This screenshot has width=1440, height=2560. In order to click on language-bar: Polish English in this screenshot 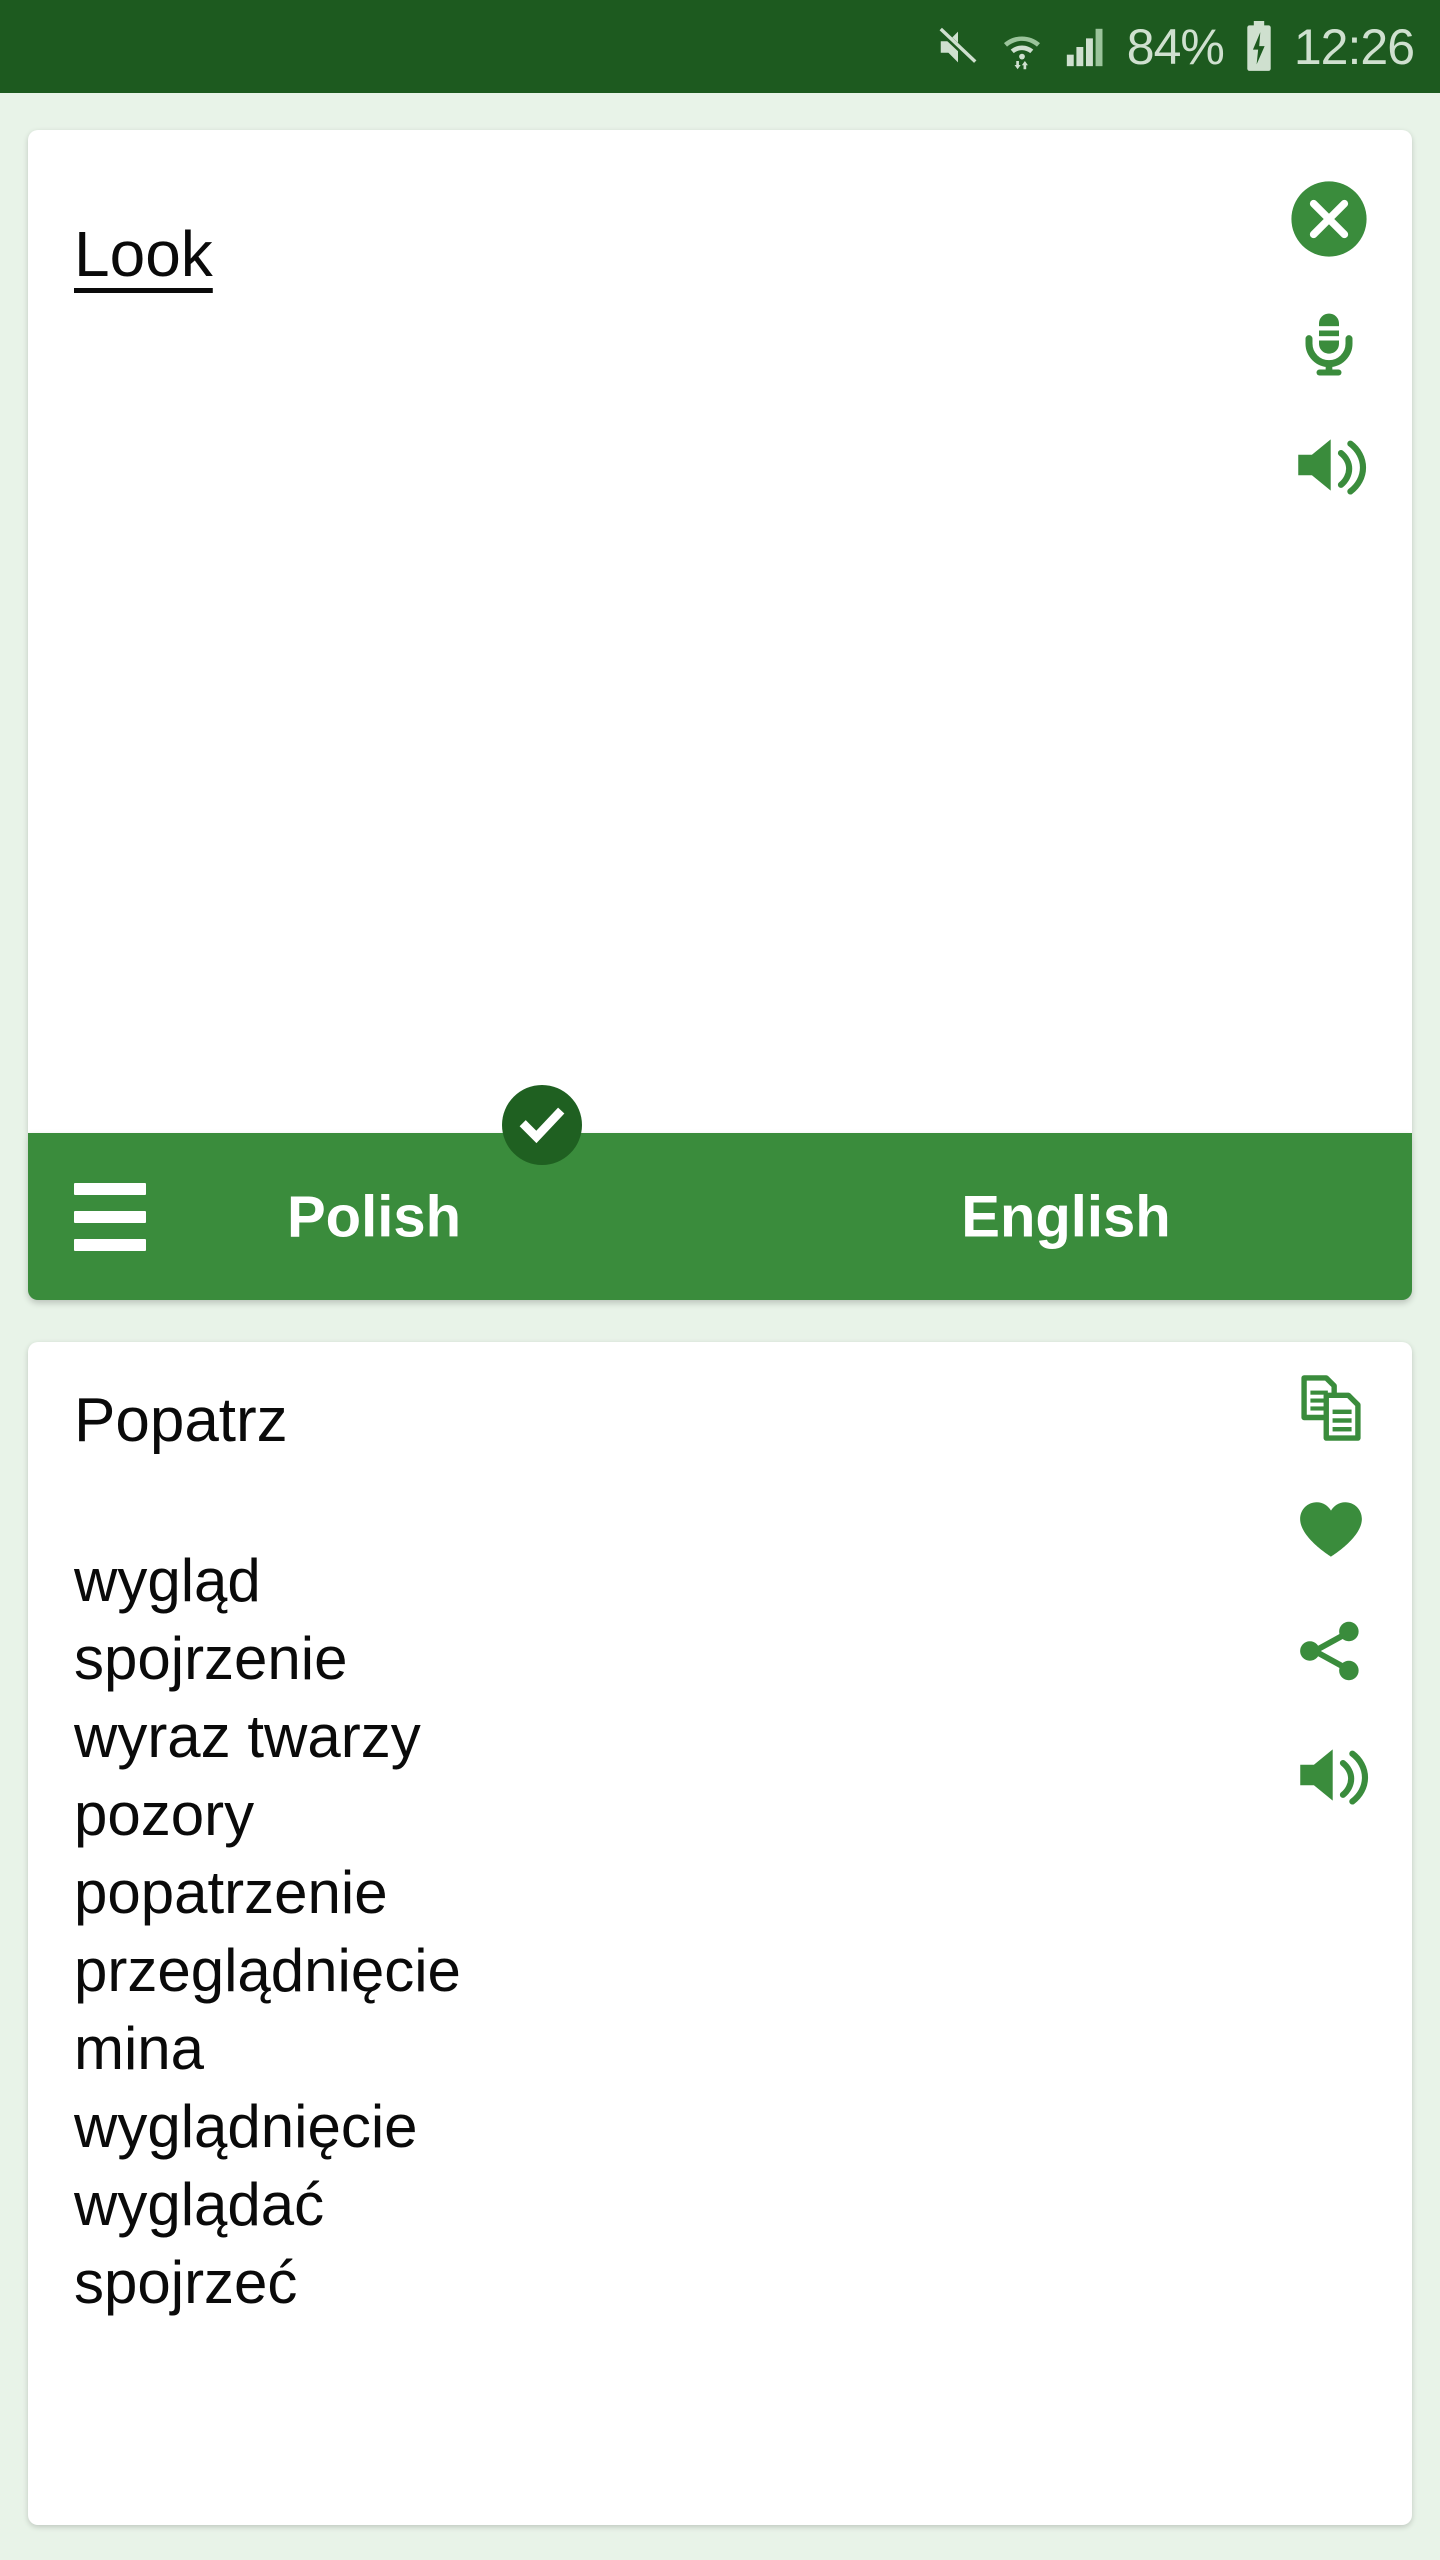, I will do `click(720, 1192)`.